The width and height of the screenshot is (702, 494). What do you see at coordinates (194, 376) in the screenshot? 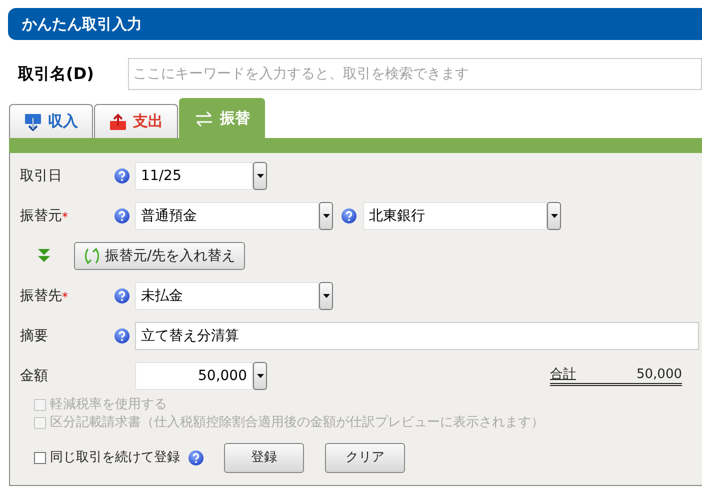
I see `amount-field: 50,000` at bounding box center [194, 376].